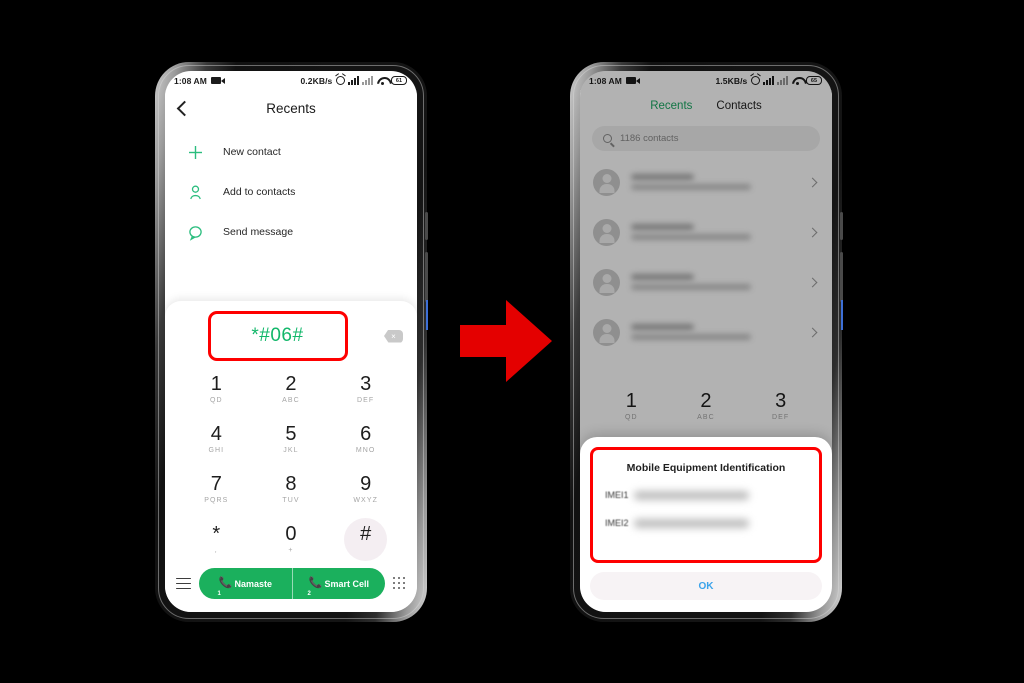  What do you see at coordinates (258, 232) in the screenshot?
I see `menu-item-label: Send message` at bounding box center [258, 232].